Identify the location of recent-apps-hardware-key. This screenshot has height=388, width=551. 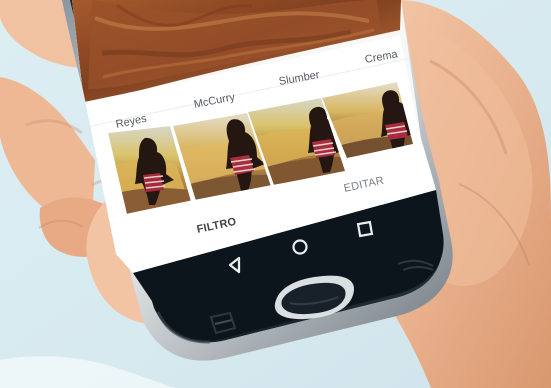
(223, 321).